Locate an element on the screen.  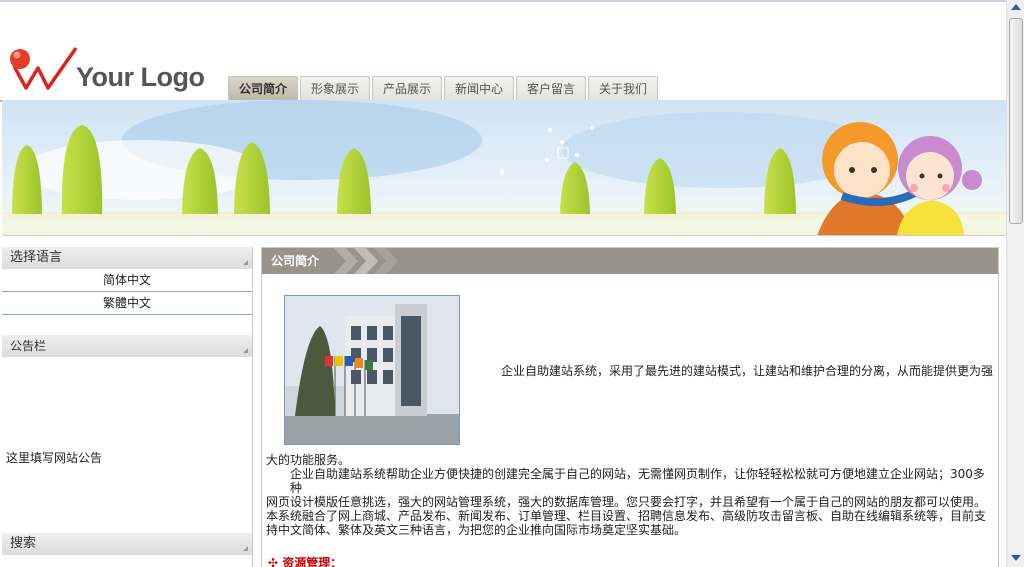
resource-management-heading: ✣ 资源管理： is located at coordinates (305, 560).